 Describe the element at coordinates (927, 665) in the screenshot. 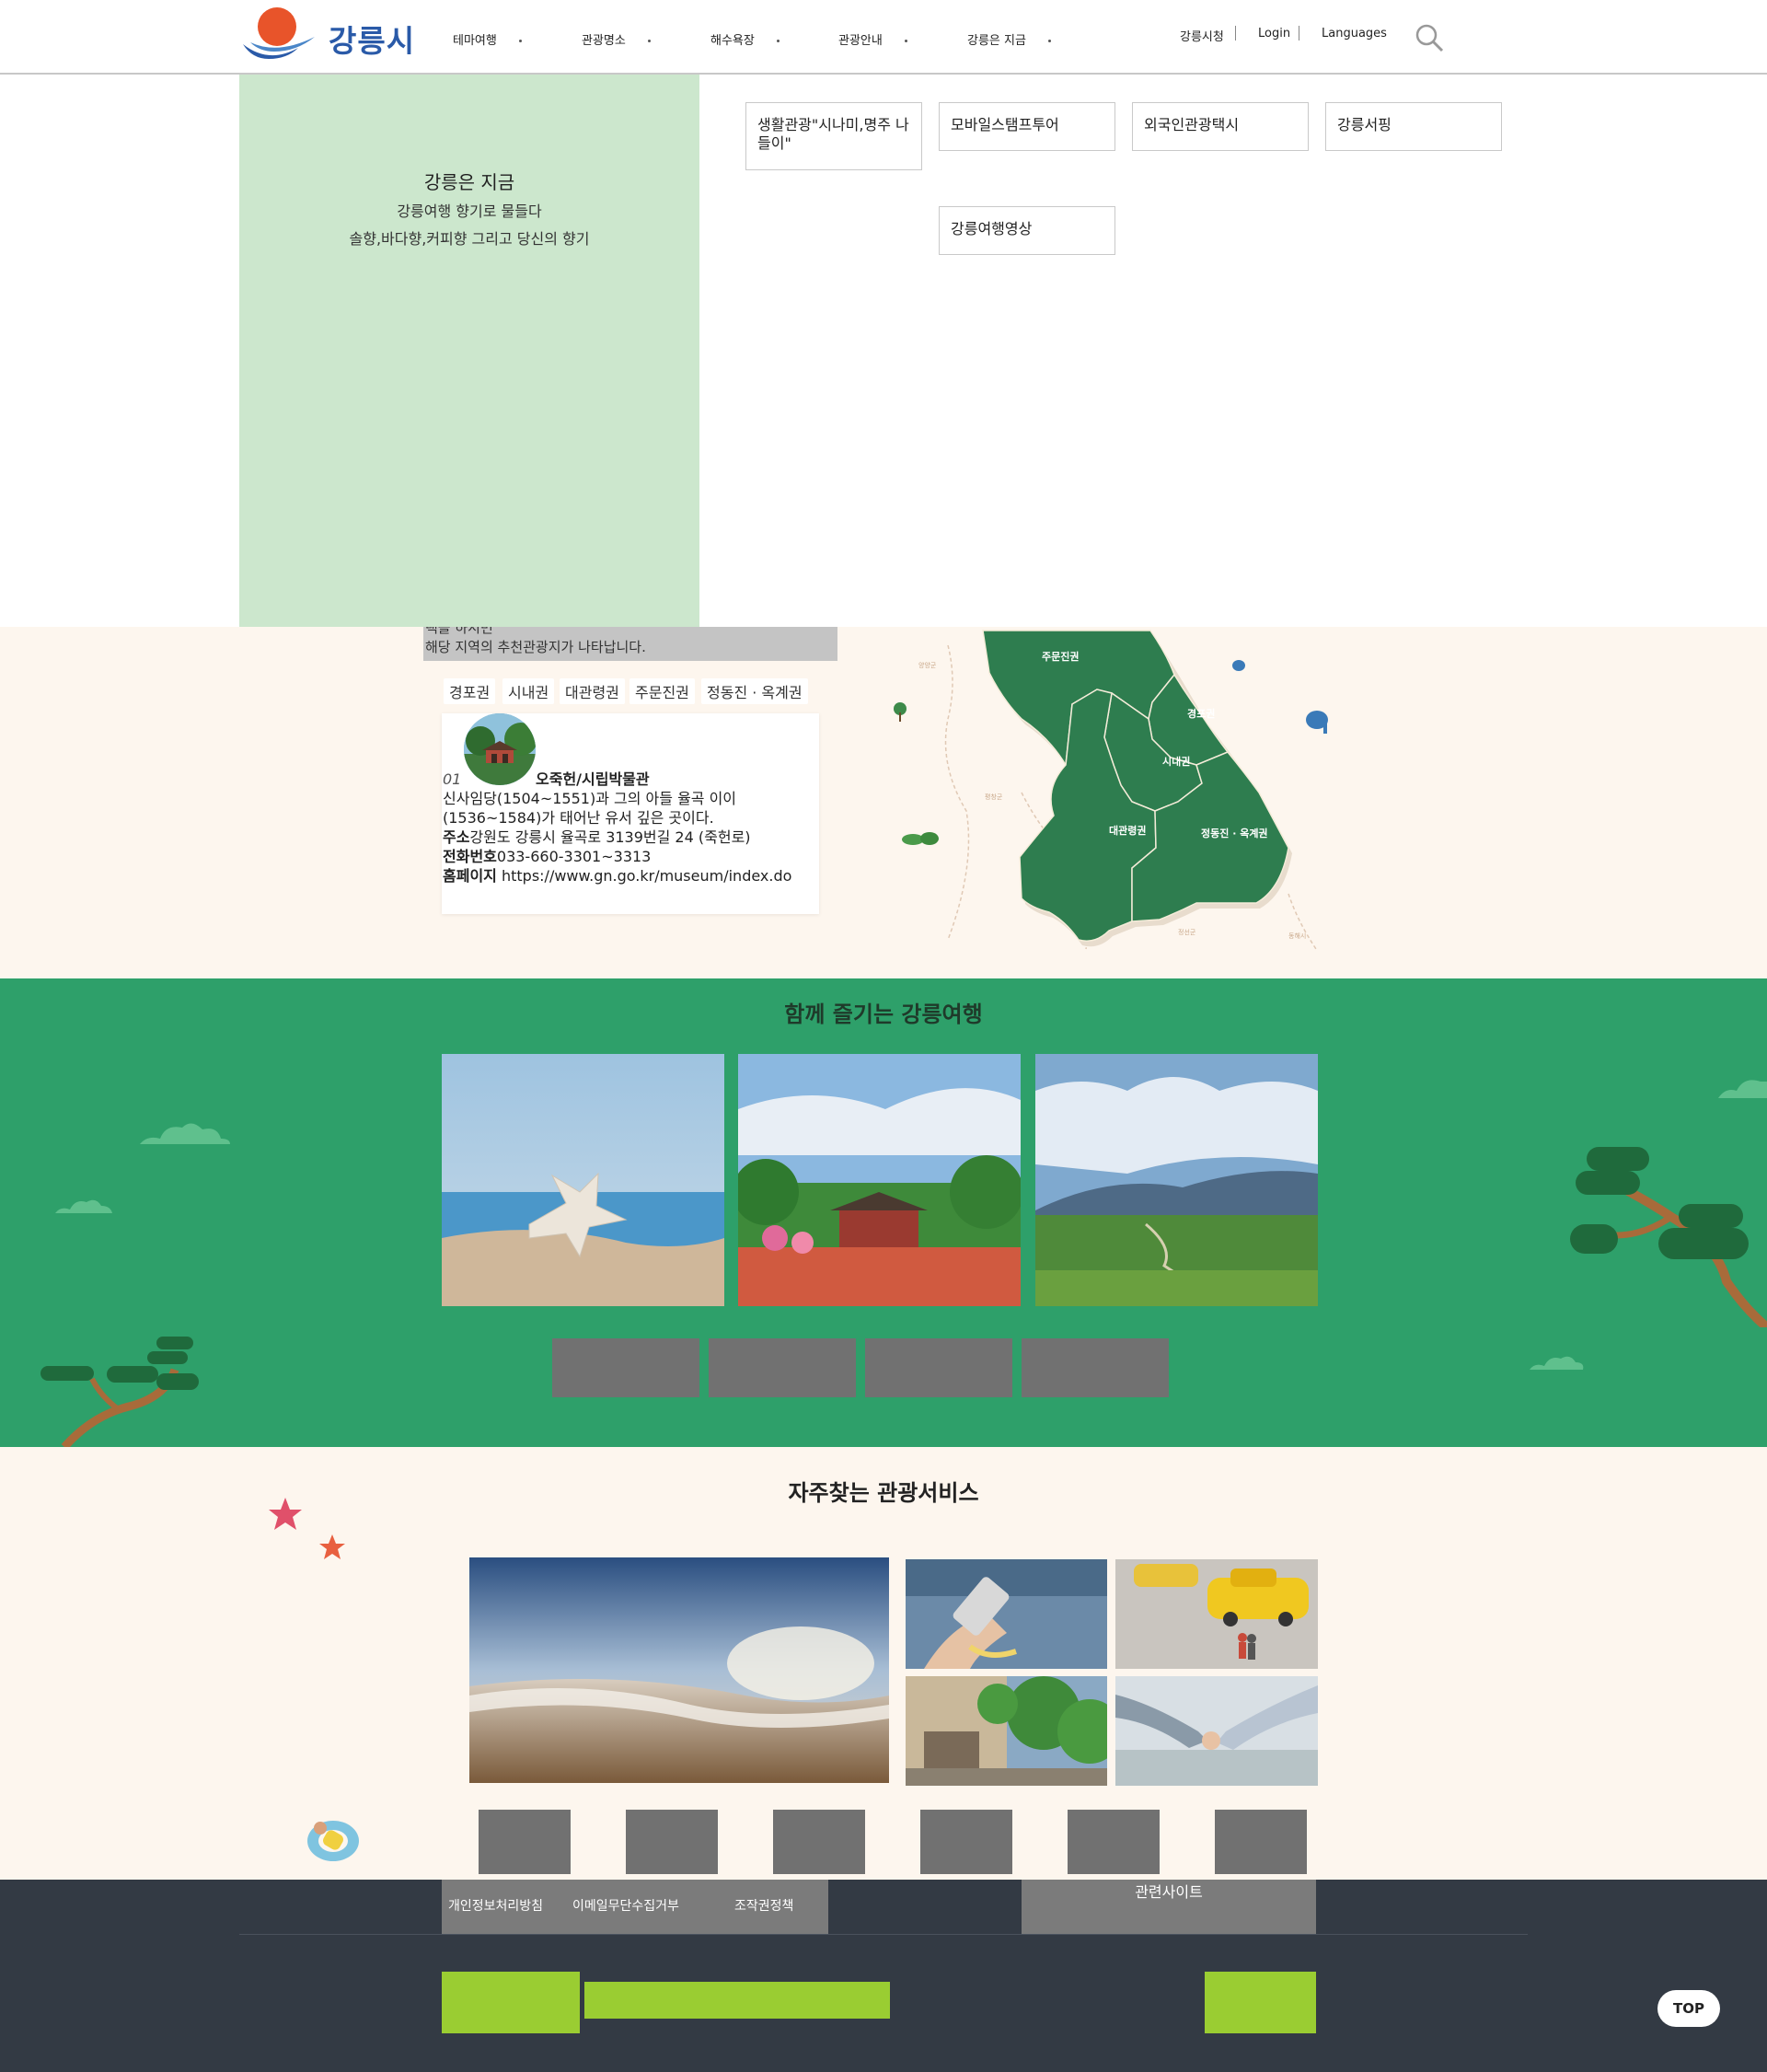

I see `map-label-yangyang: 양양군` at that location.